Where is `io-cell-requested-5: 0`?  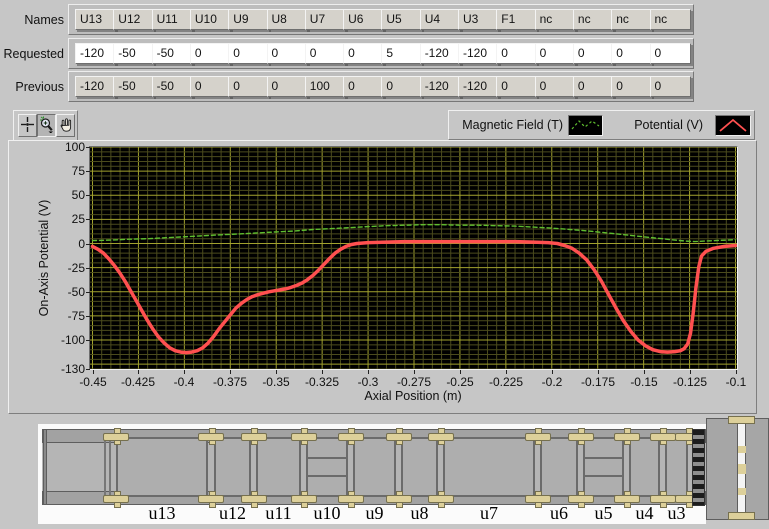
io-cell-requested-5: 0 is located at coordinates (287, 53).